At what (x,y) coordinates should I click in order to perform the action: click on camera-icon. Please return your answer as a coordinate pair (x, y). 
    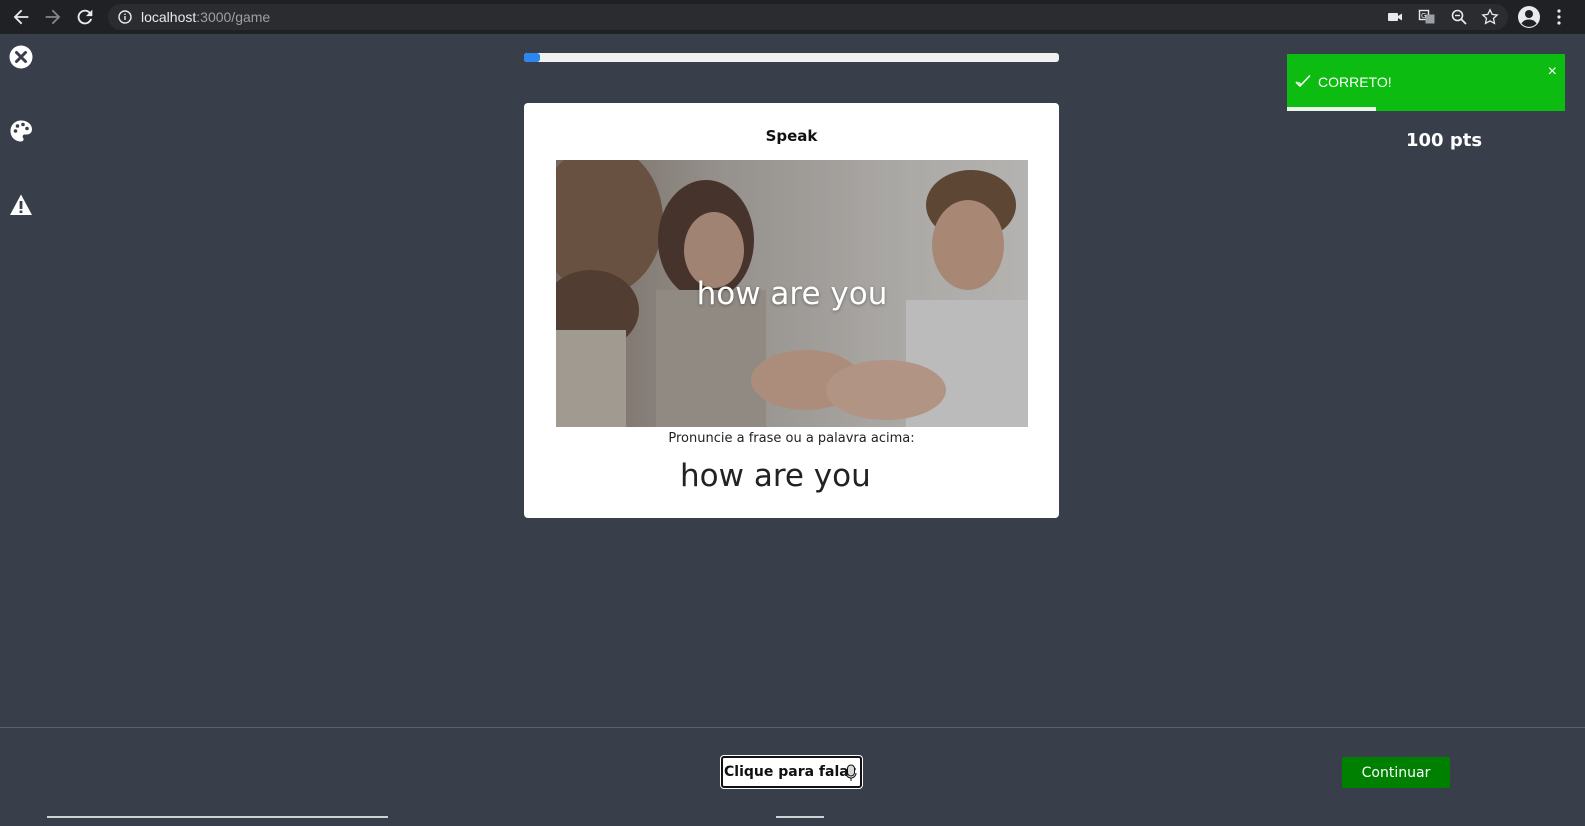
    Looking at the image, I should click on (1395, 17).